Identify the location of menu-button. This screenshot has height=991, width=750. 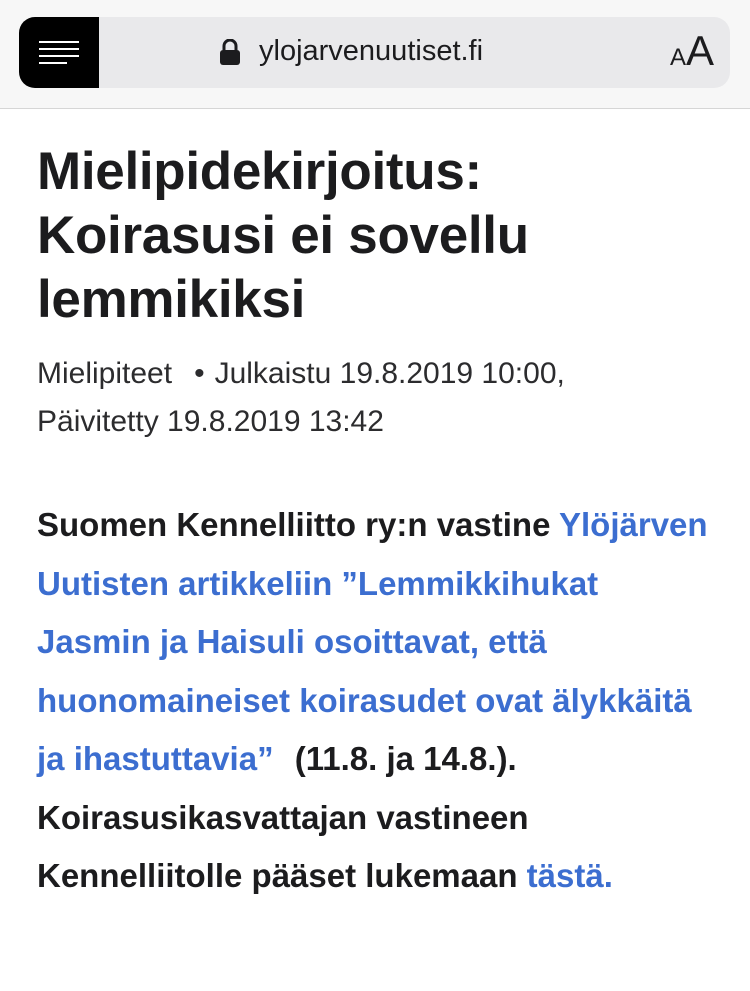
(59, 52).